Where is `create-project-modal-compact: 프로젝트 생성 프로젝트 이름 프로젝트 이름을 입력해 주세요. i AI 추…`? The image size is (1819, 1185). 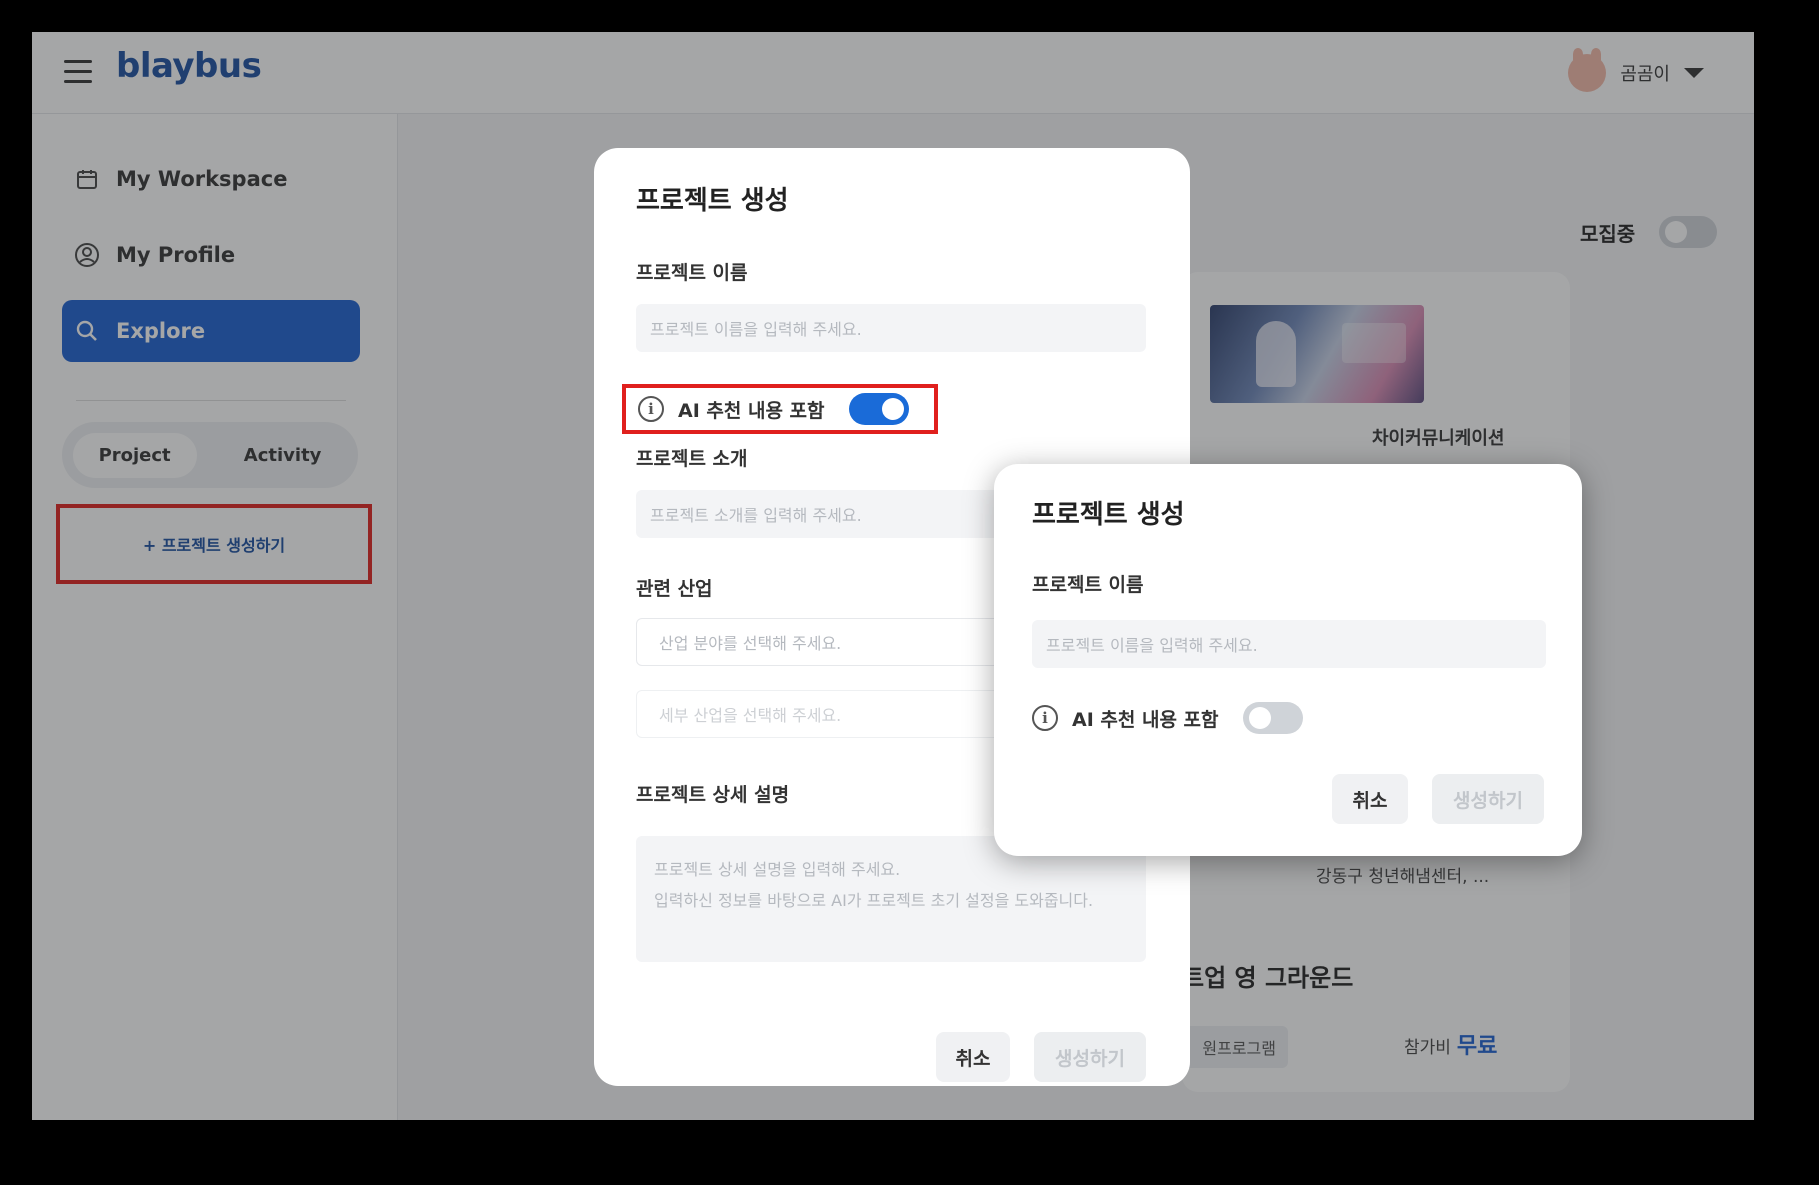 create-project-modal-compact: 프로젝트 생성 프로젝트 이름 프로젝트 이름을 입력해 주세요. i AI 추… is located at coordinates (1288, 660).